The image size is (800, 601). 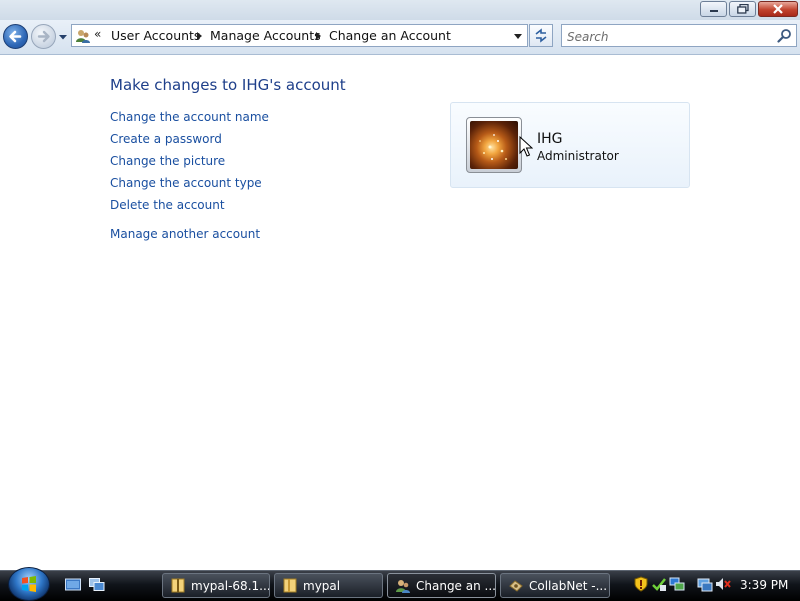 I want to click on taskbar-button-mypal: mypal, so click(x=328, y=585).